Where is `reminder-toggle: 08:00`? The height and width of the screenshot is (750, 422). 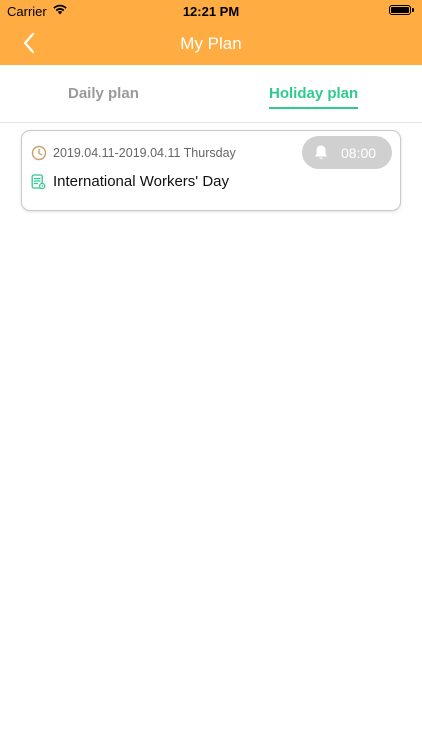 reminder-toggle: 08:00 is located at coordinates (347, 152).